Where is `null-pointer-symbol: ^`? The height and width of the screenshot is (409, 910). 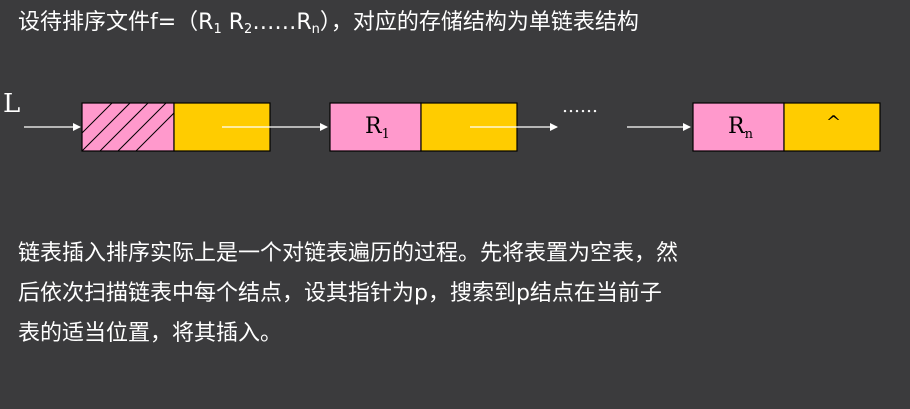 null-pointer-symbol: ^ is located at coordinates (833, 122).